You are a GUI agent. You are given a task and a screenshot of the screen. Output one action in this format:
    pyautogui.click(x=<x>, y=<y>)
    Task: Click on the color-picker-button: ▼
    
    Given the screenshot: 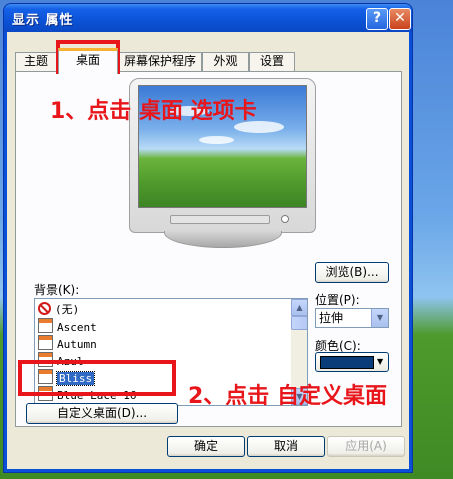 What is the action you would take?
    pyautogui.click(x=352, y=362)
    